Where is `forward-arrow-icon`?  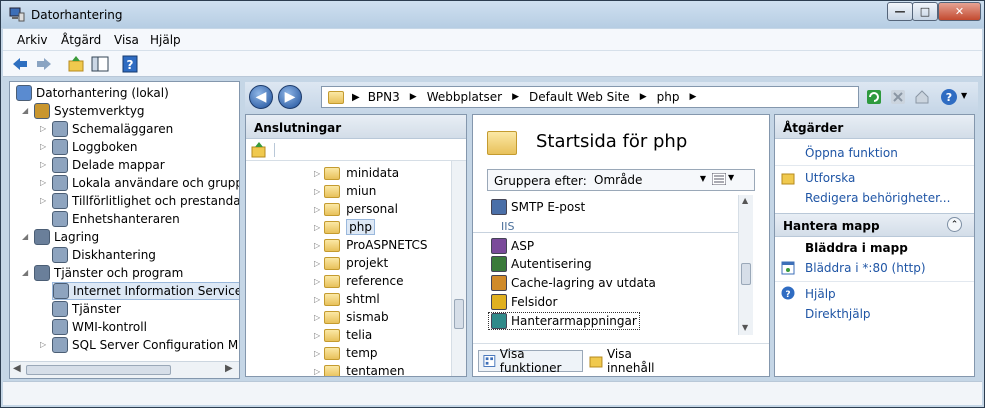
forward-arrow-icon is located at coordinates (44, 64).